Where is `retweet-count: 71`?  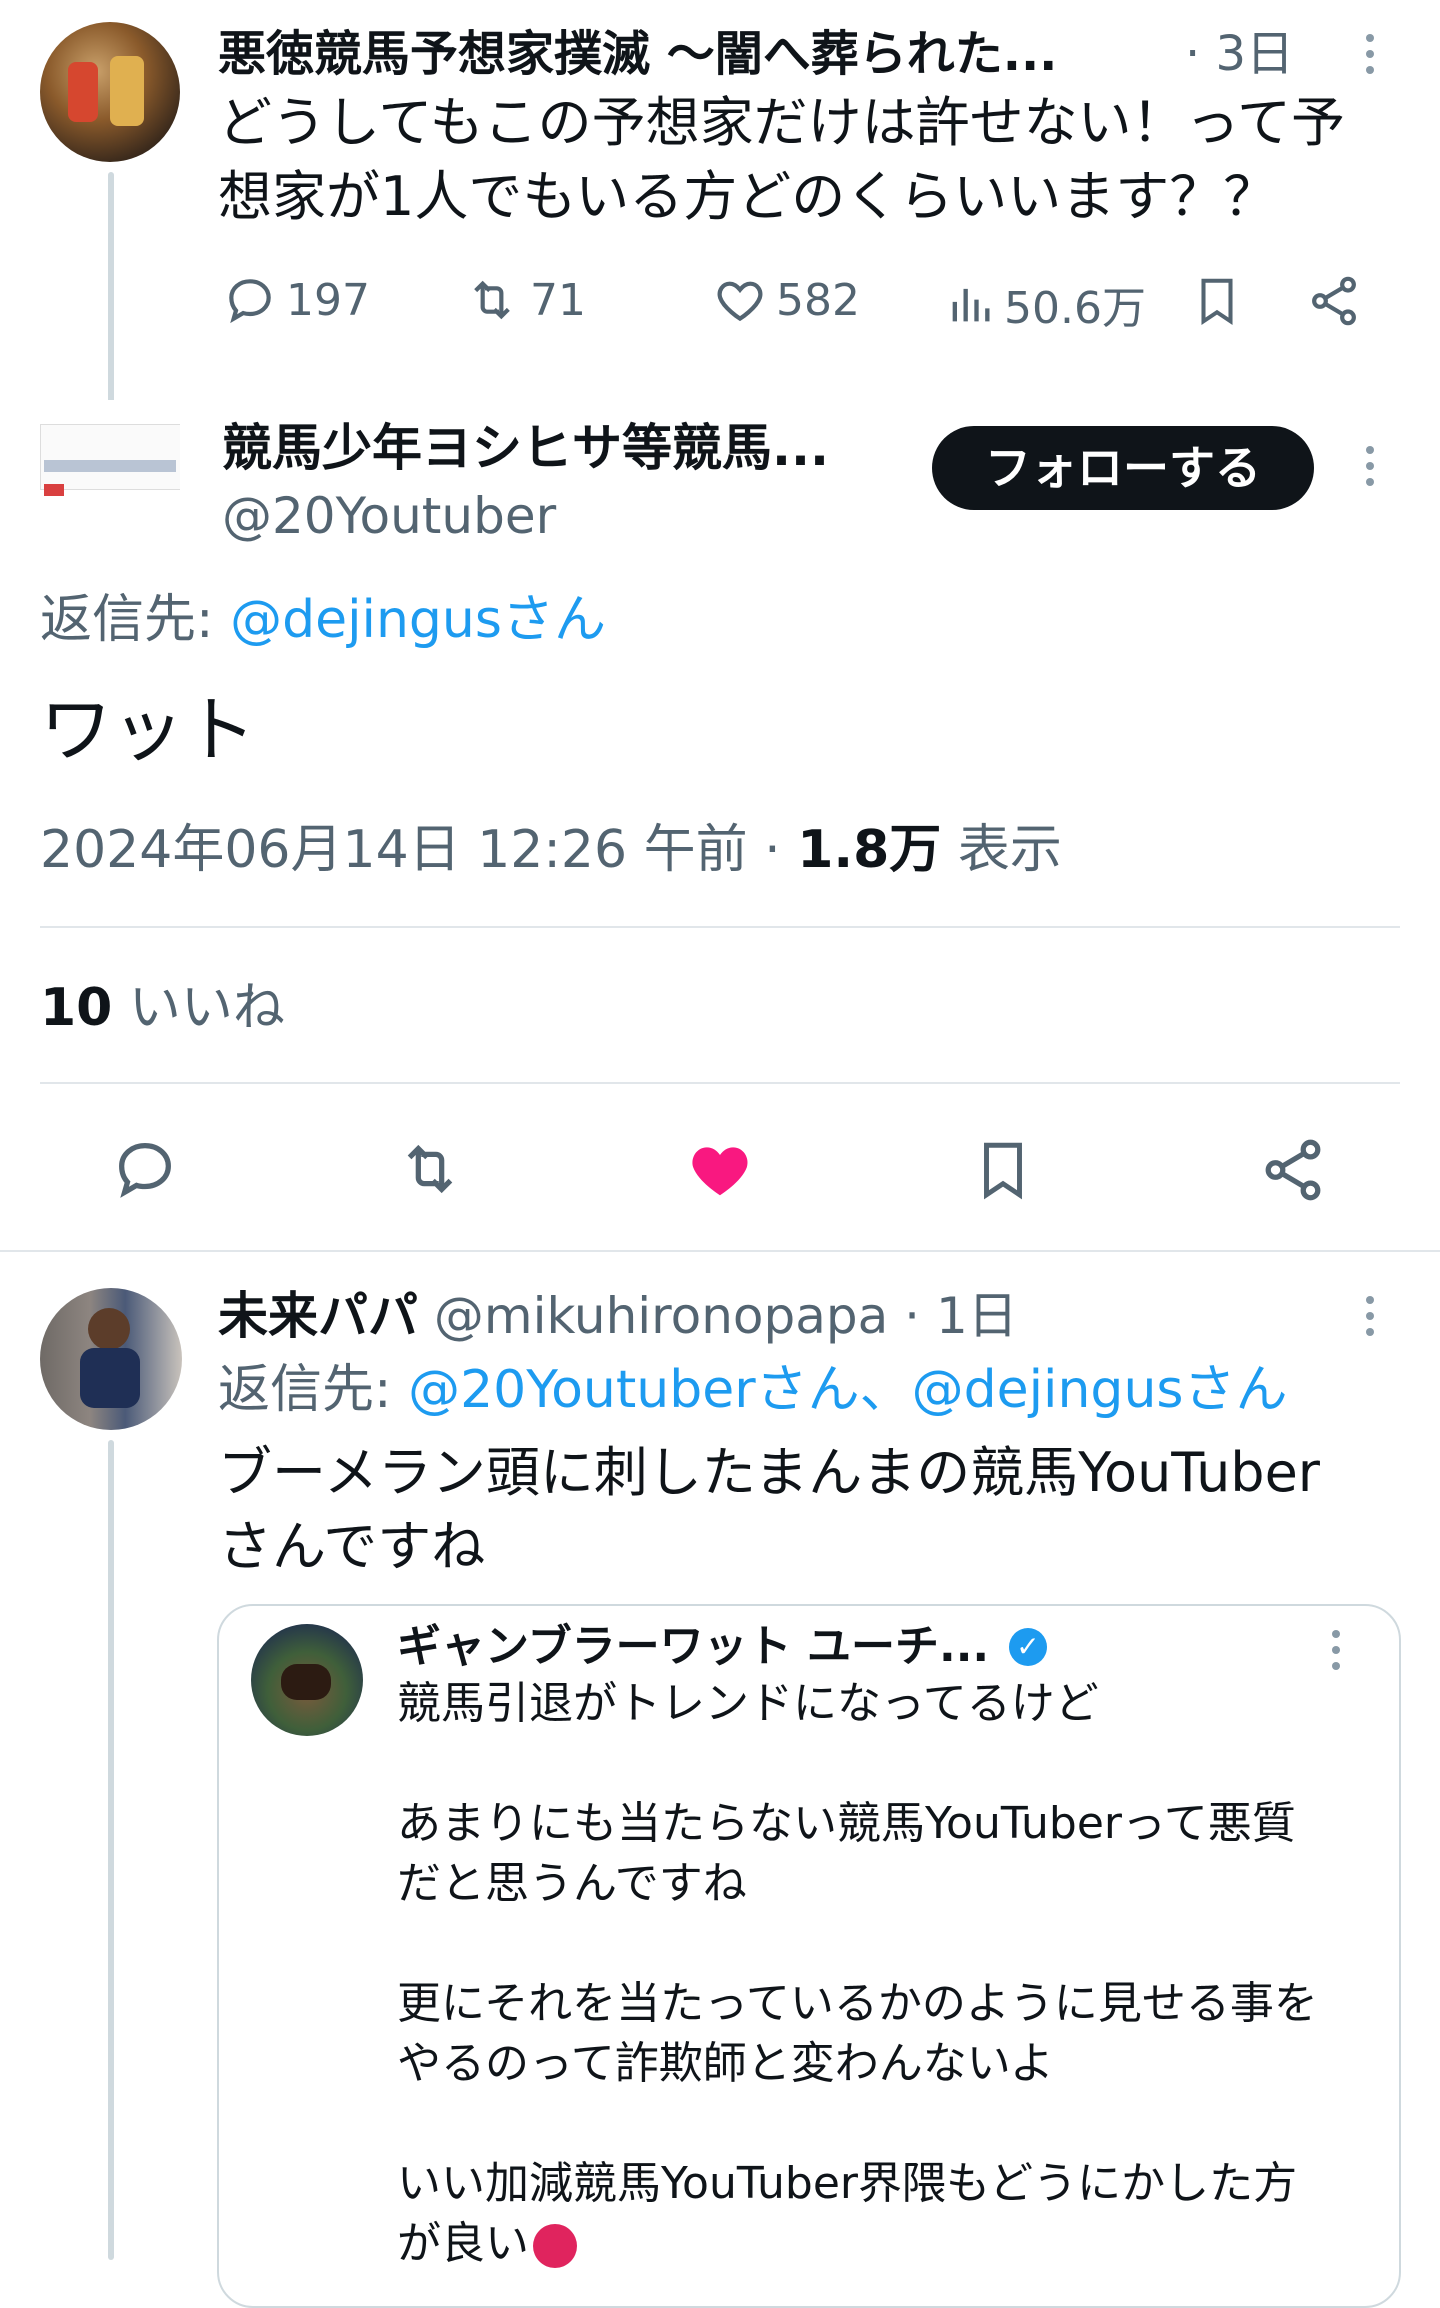 retweet-count: 71 is located at coordinates (558, 300).